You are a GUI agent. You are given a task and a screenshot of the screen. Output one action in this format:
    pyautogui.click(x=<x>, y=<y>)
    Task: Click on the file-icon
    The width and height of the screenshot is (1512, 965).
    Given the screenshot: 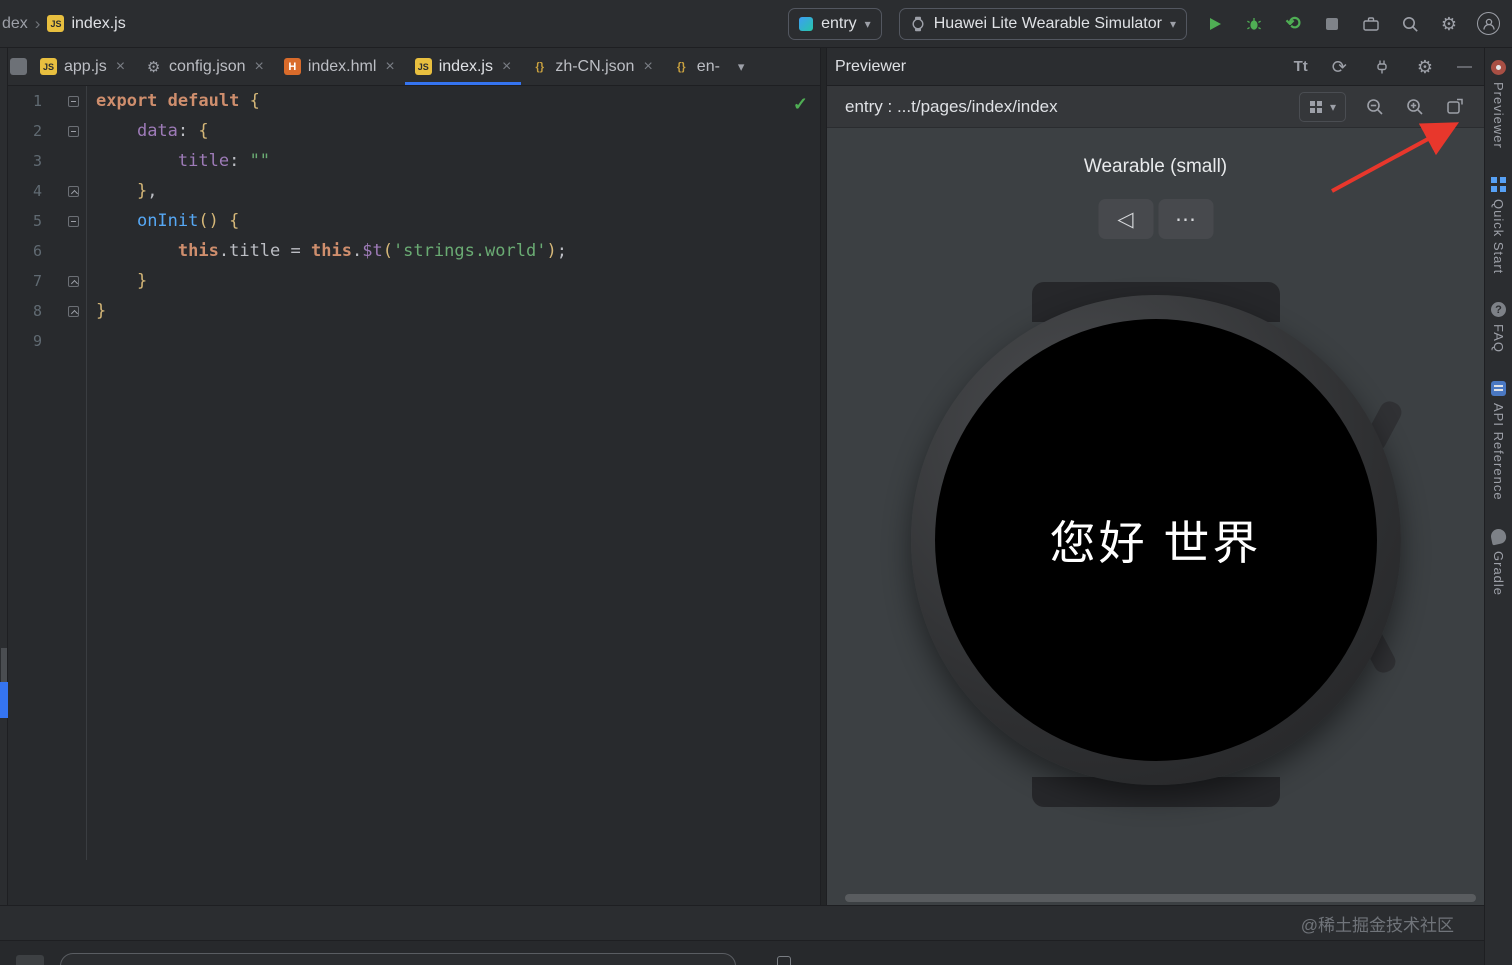 What is the action you would take?
    pyautogui.click(x=18, y=66)
    